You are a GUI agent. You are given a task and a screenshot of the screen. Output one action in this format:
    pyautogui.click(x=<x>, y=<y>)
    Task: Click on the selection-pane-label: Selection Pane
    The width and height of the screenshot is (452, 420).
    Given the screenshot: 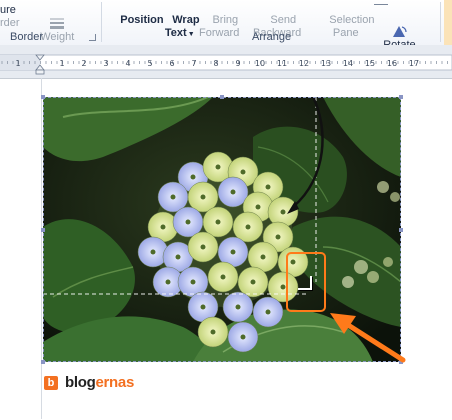 What is the action you would take?
    pyautogui.click(x=352, y=26)
    